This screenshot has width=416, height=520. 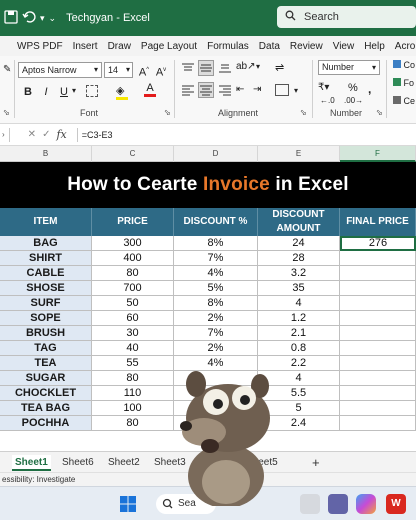 I want to click on cell-discount-percent: 2%, so click(x=216, y=318).